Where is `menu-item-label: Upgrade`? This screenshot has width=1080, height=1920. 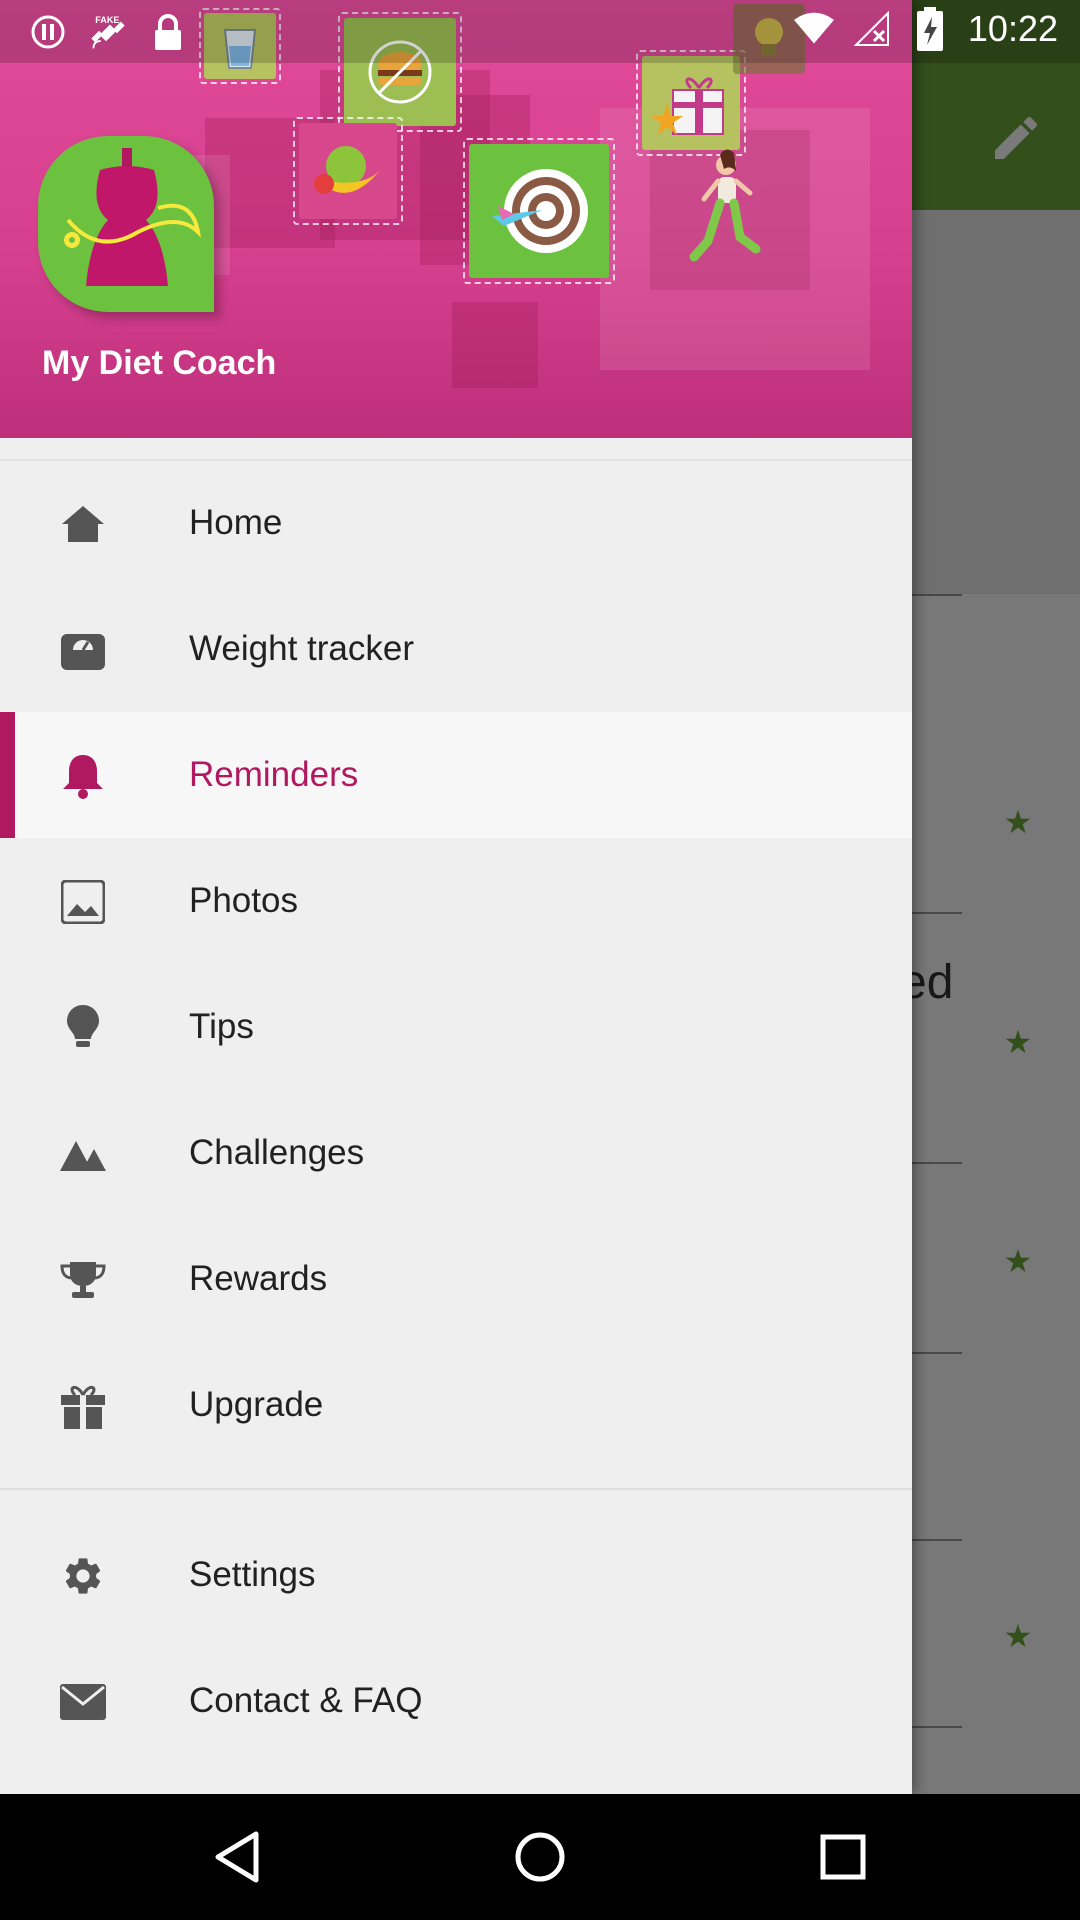 menu-item-label: Upgrade is located at coordinates (256, 1404).